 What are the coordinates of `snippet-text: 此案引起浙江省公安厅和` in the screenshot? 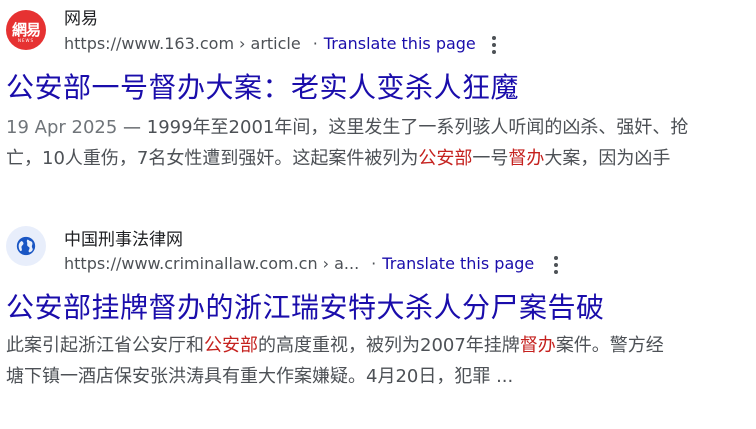 It's located at (105, 345).